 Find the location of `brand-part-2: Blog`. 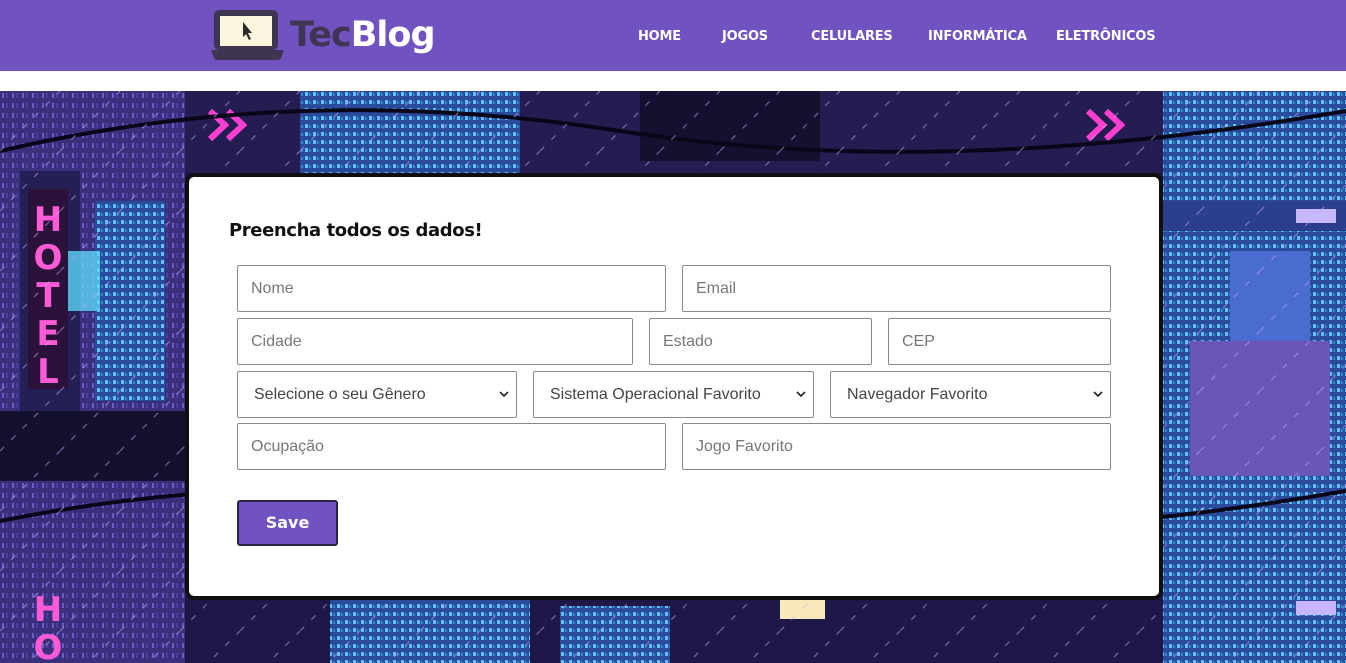

brand-part-2: Blog is located at coordinates (393, 35).